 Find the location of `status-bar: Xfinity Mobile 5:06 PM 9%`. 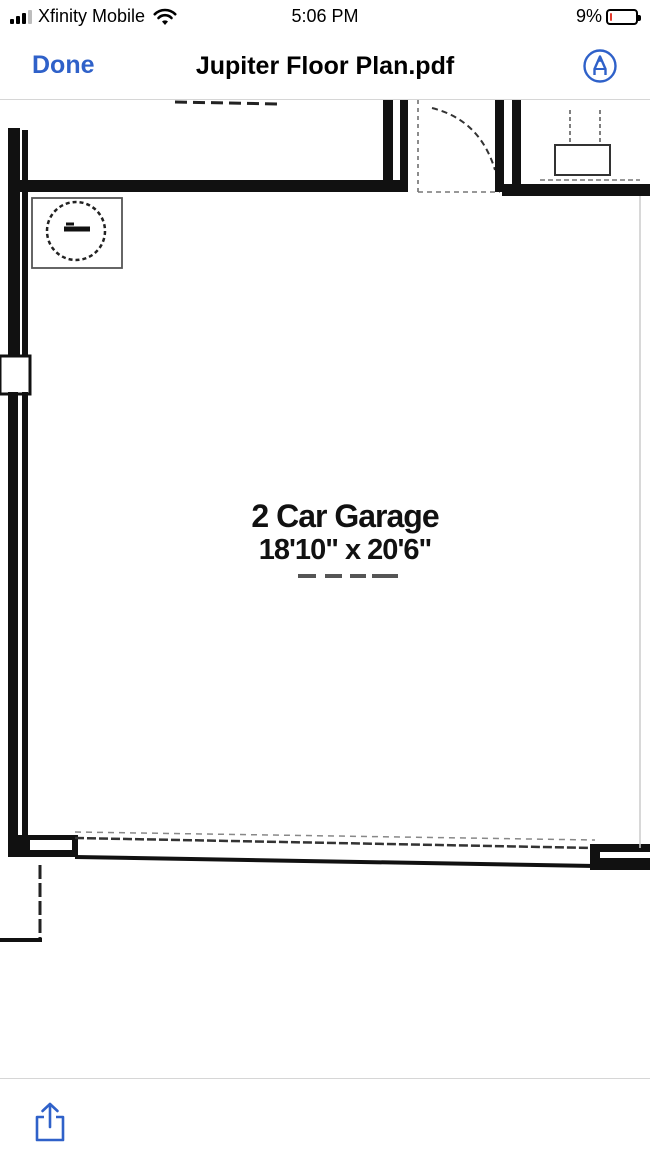

status-bar: Xfinity Mobile 5:06 PM 9% is located at coordinates (325, 17).